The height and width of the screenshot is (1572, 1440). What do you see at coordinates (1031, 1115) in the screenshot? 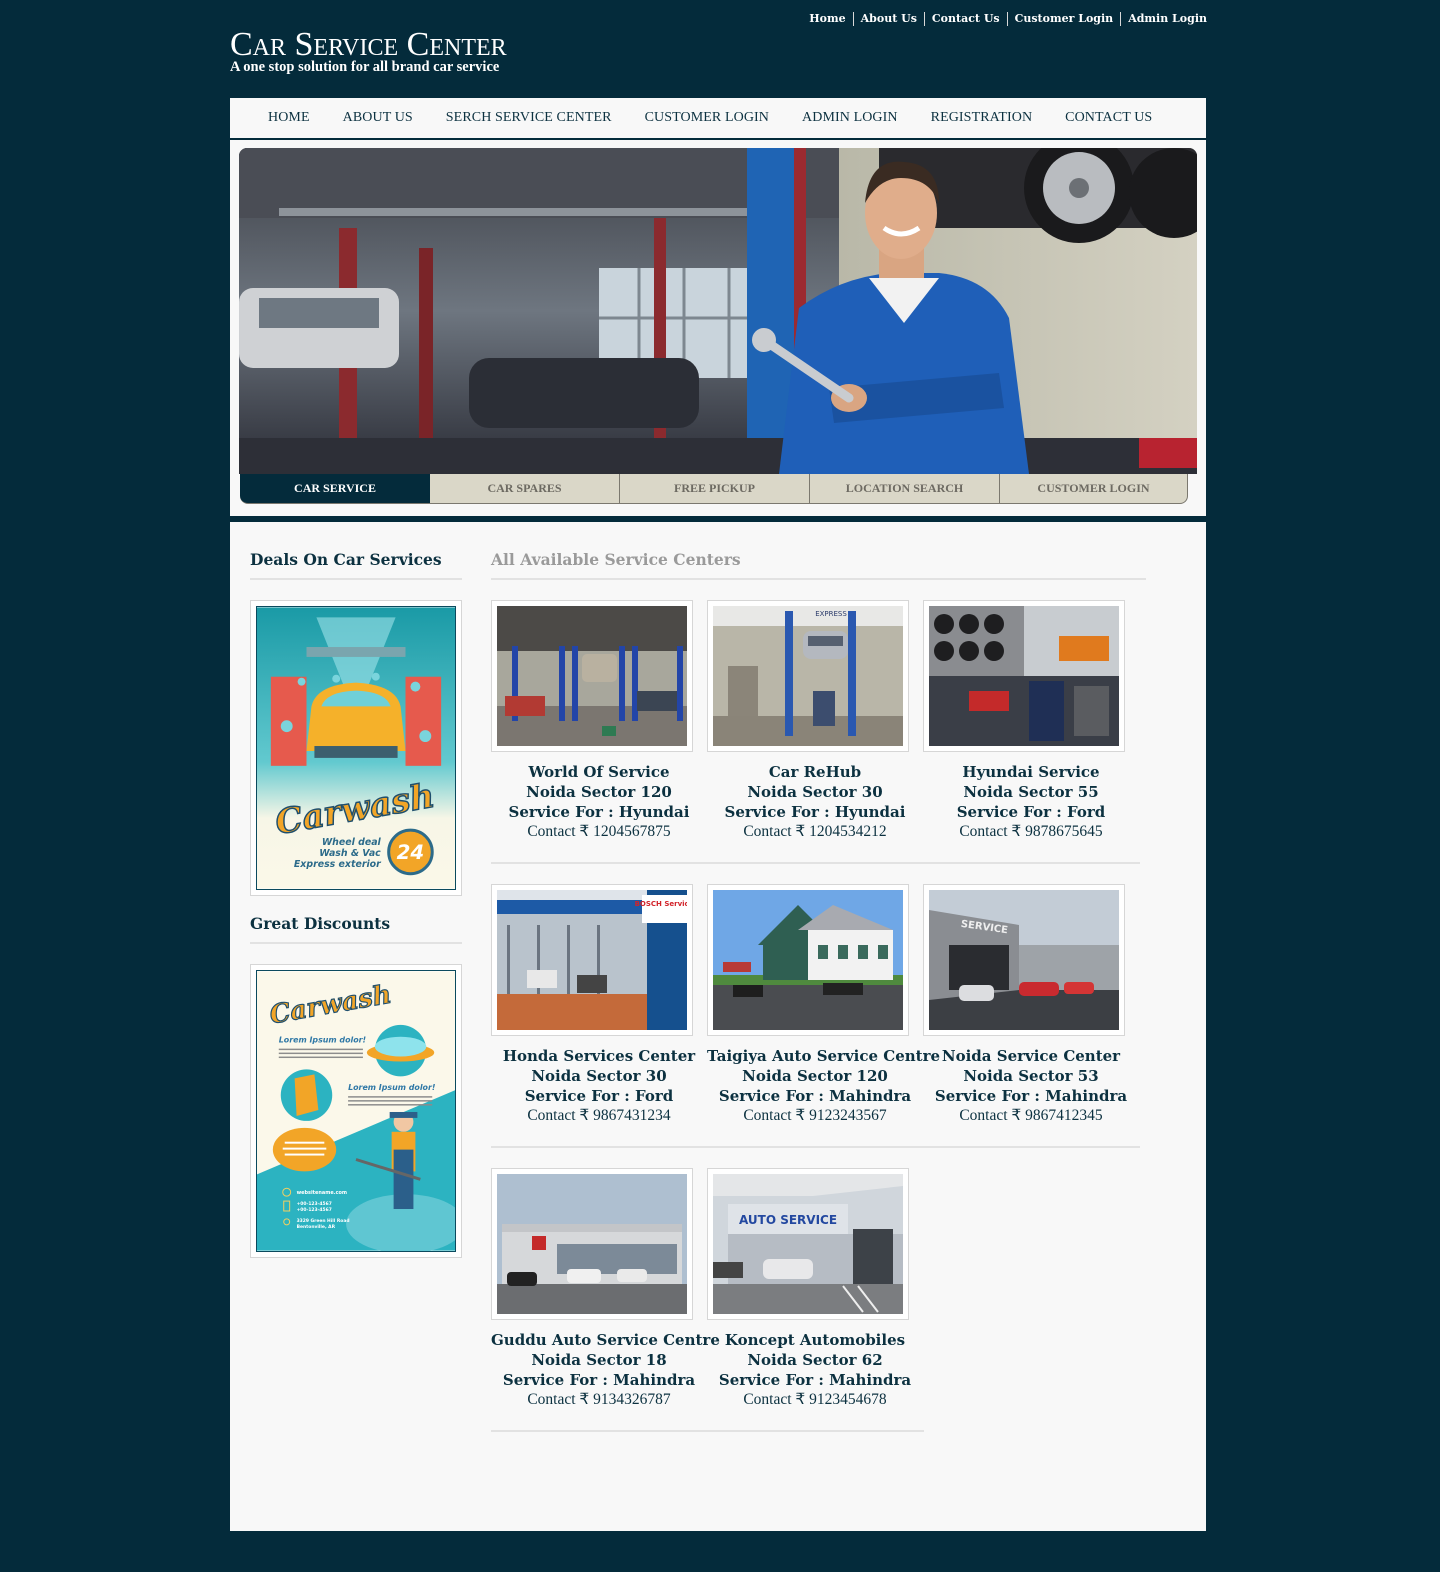
I see `center-contact: Contact ₹ 9867412345` at bounding box center [1031, 1115].